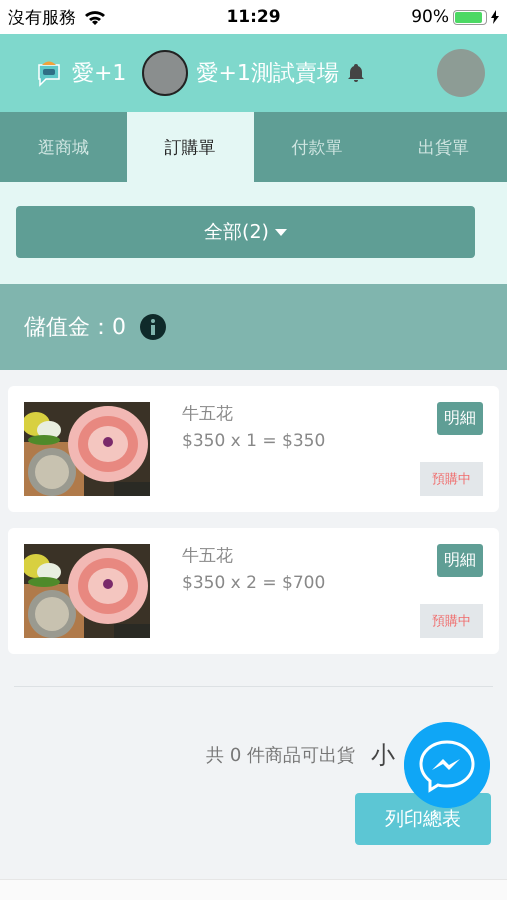 Image resolution: width=507 pixels, height=900 pixels. What do you see at coordinates (253, 17) in the screenshot?
I see `status-time: 11:29` at bounding box center [253, 17].